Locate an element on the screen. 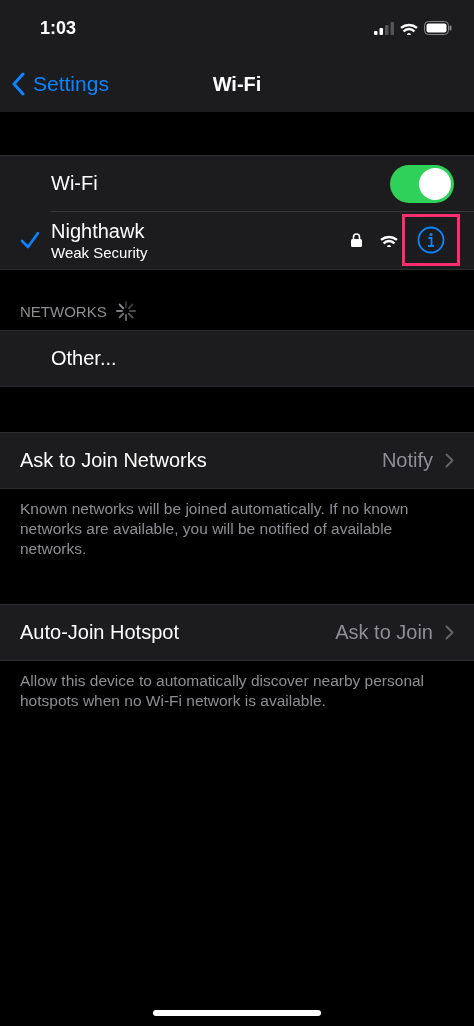 The height and width of the screenshot is (1026, 474). battery-icon is located at coordinates (438, 28).